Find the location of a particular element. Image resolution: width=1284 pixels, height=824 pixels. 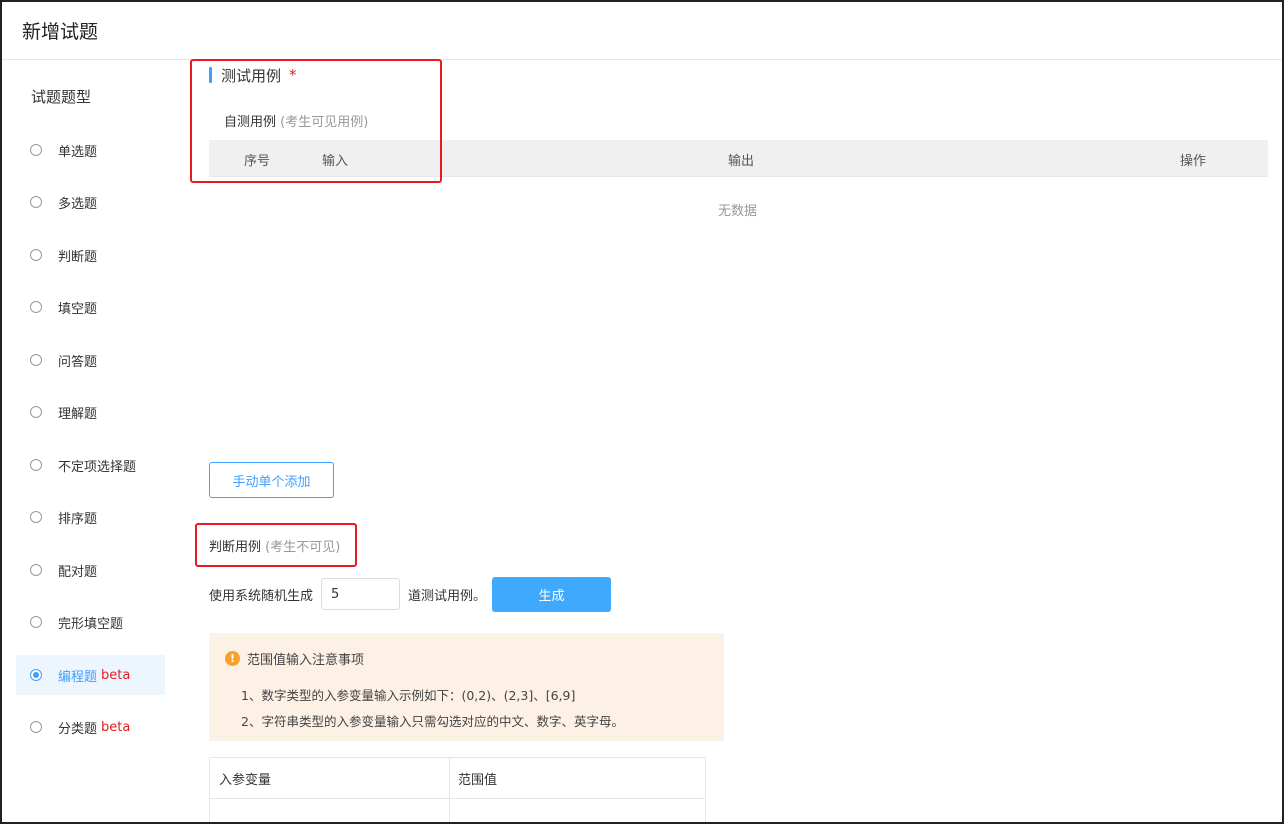

row-divider is located at coordinates (457, 798).